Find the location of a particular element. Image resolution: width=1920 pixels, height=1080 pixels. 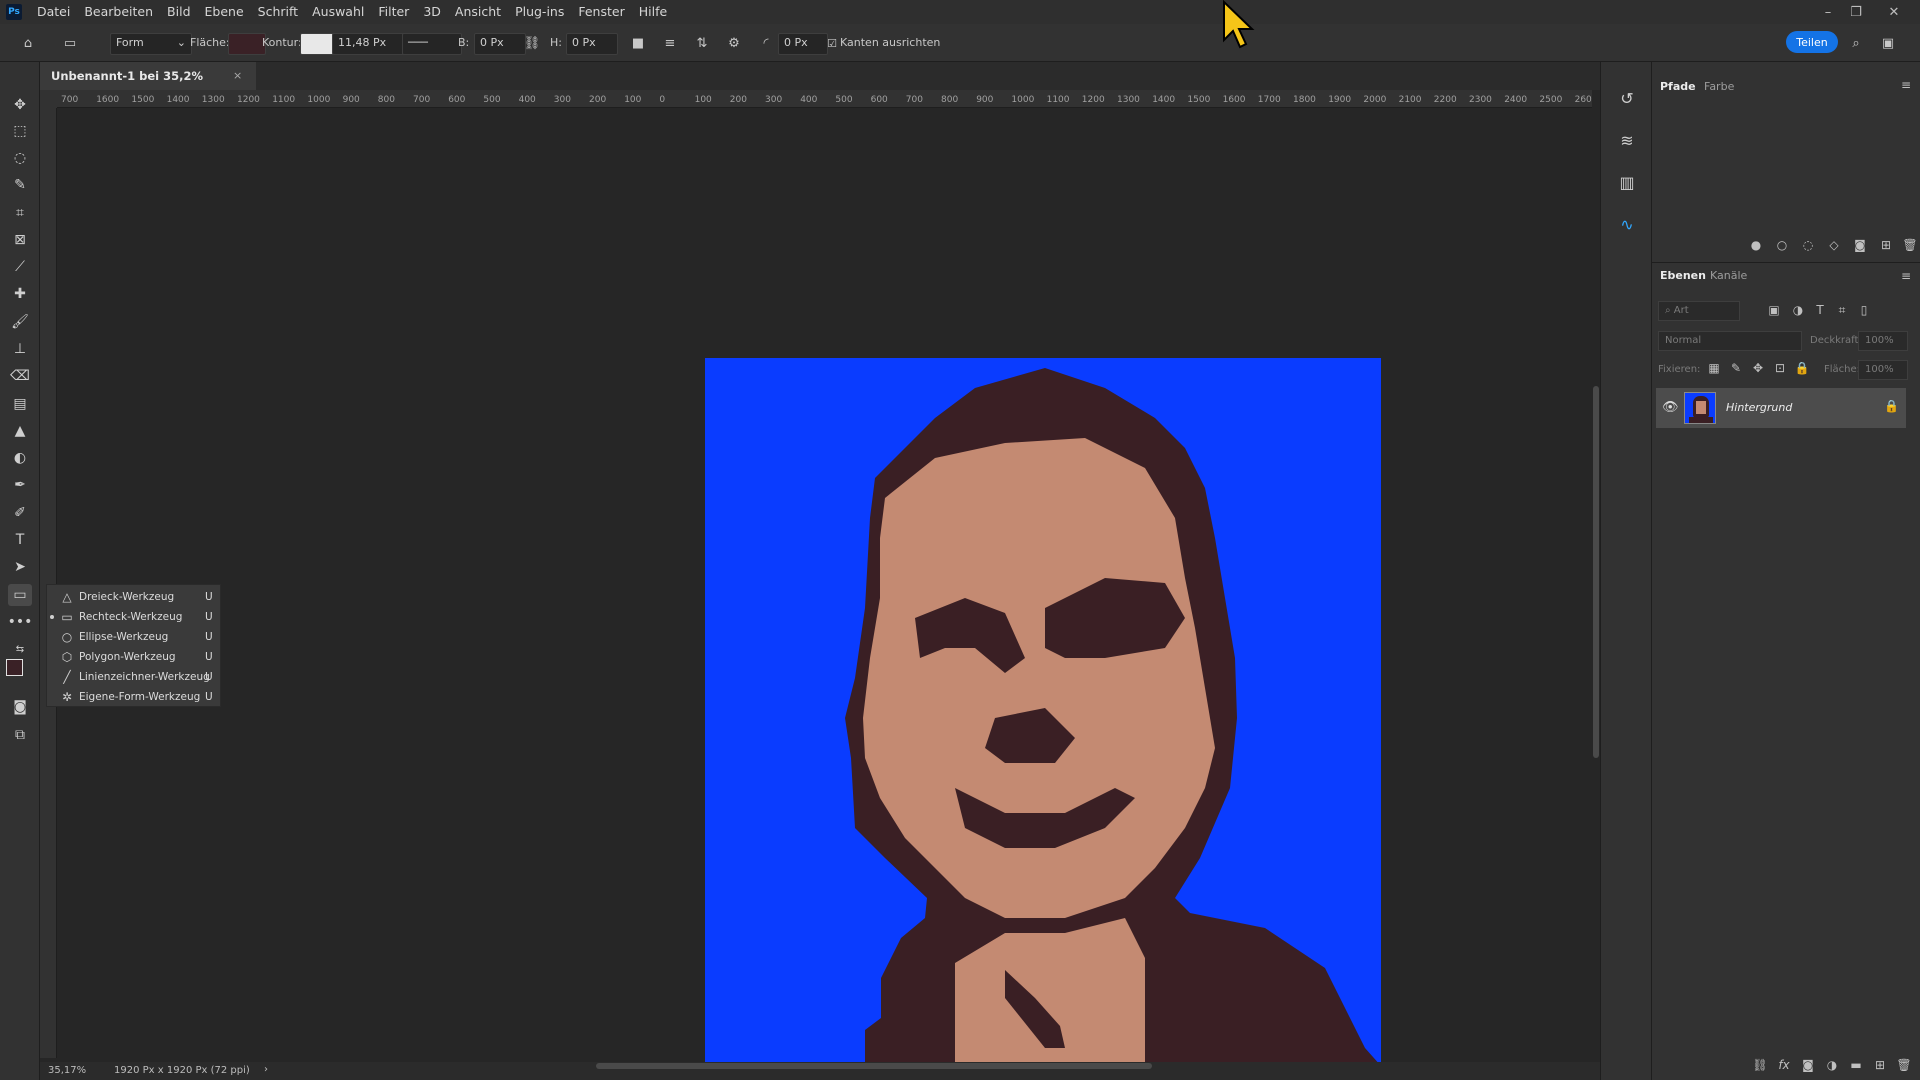

align-edges-checkbox: ☑ is located at coordinates (832, 43).